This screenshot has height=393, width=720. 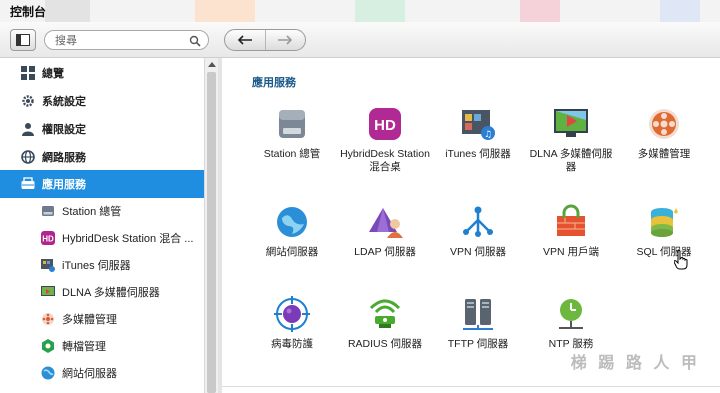 I want to click on back-button, so click(x=245, y=40).